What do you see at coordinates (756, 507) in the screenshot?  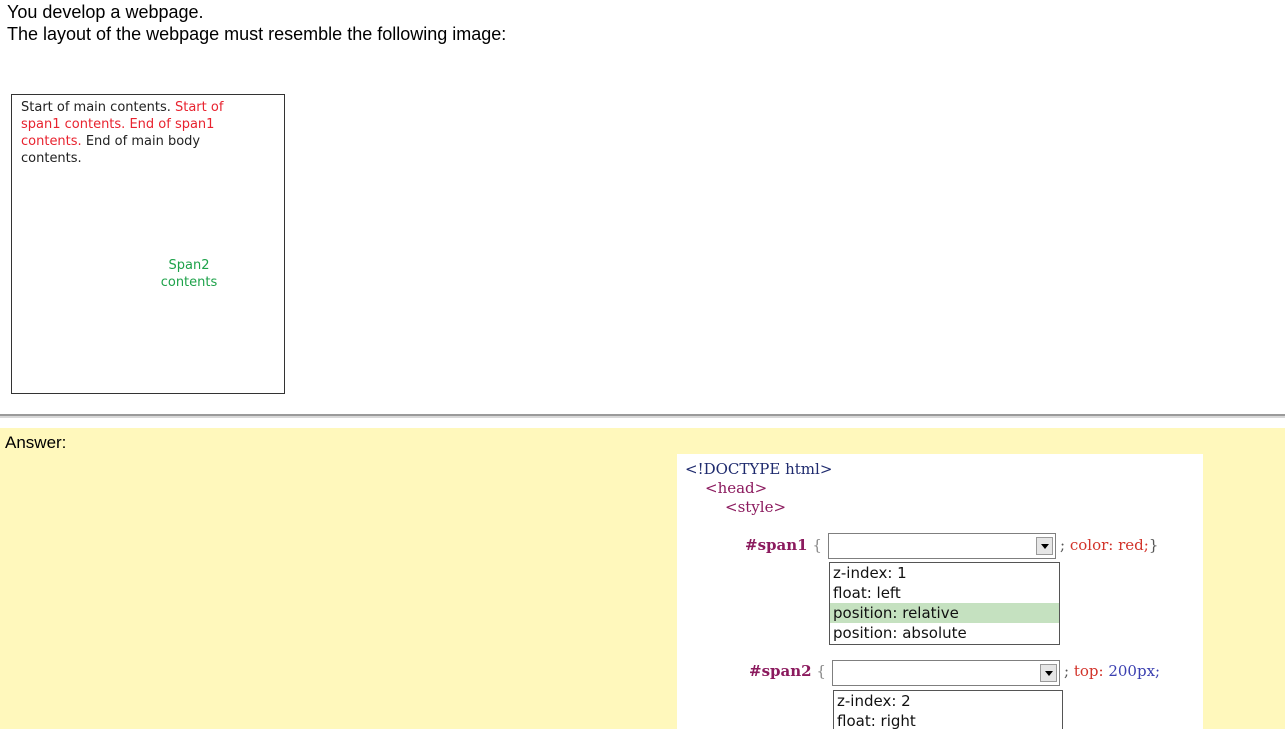 I see `code-style-open: <style>` at bounding box center [756, 507].